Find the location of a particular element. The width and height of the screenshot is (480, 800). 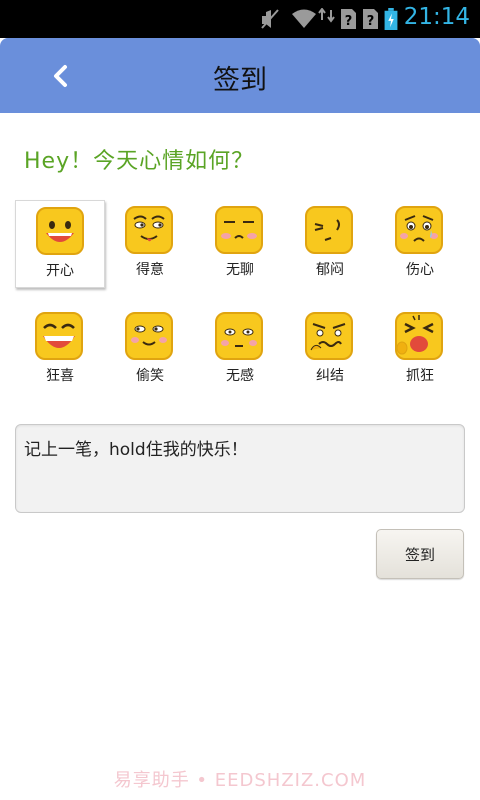

indifferent-face-icon is located at coordinates (239, 336).